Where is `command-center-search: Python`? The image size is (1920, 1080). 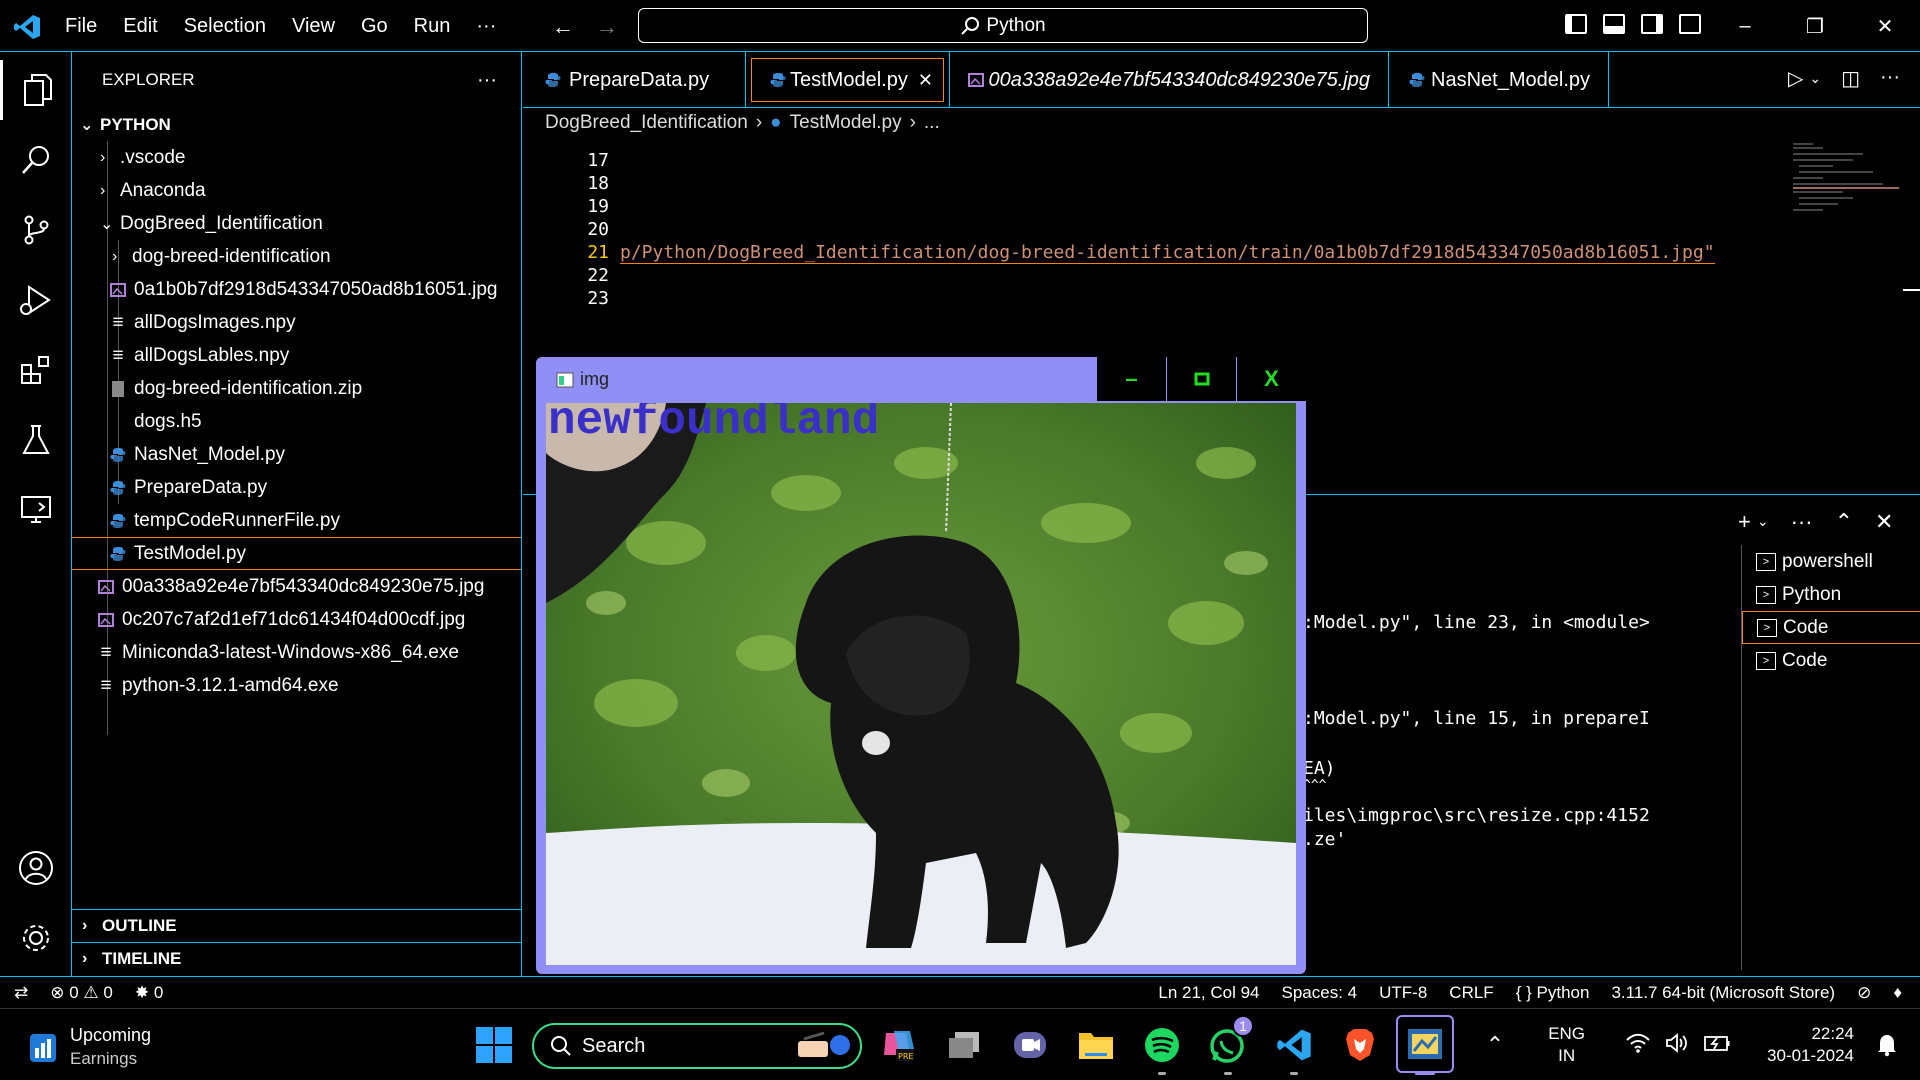 command-center-search: Python is located at coordinates (1003, 25).